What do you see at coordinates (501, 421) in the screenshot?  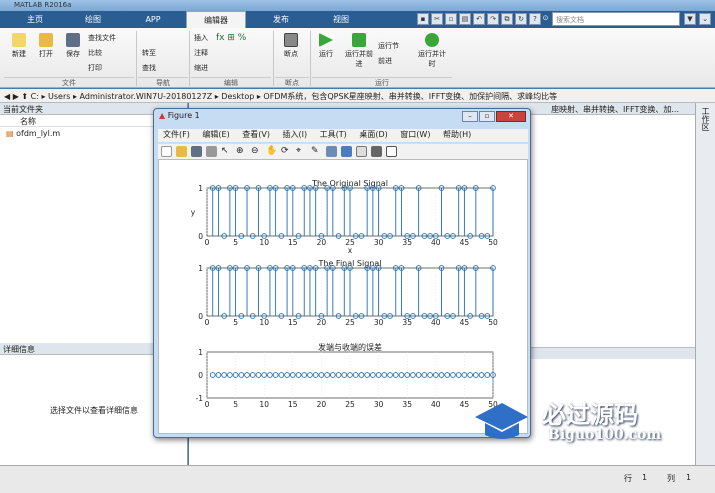 I see `graduation-cap-icon` at bounding box center [501, 421].